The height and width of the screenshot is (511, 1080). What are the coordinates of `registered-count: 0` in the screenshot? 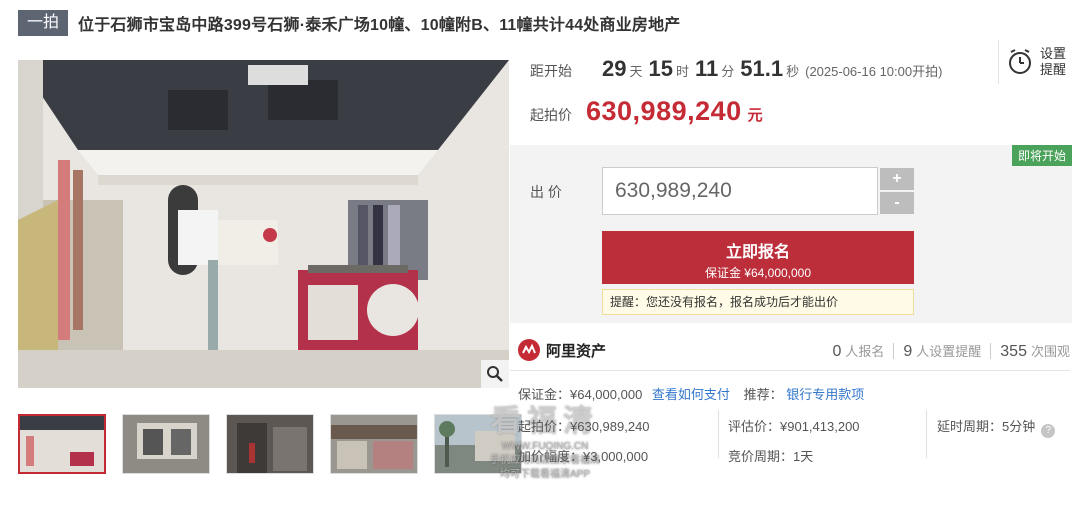 It's located at (837, 351).